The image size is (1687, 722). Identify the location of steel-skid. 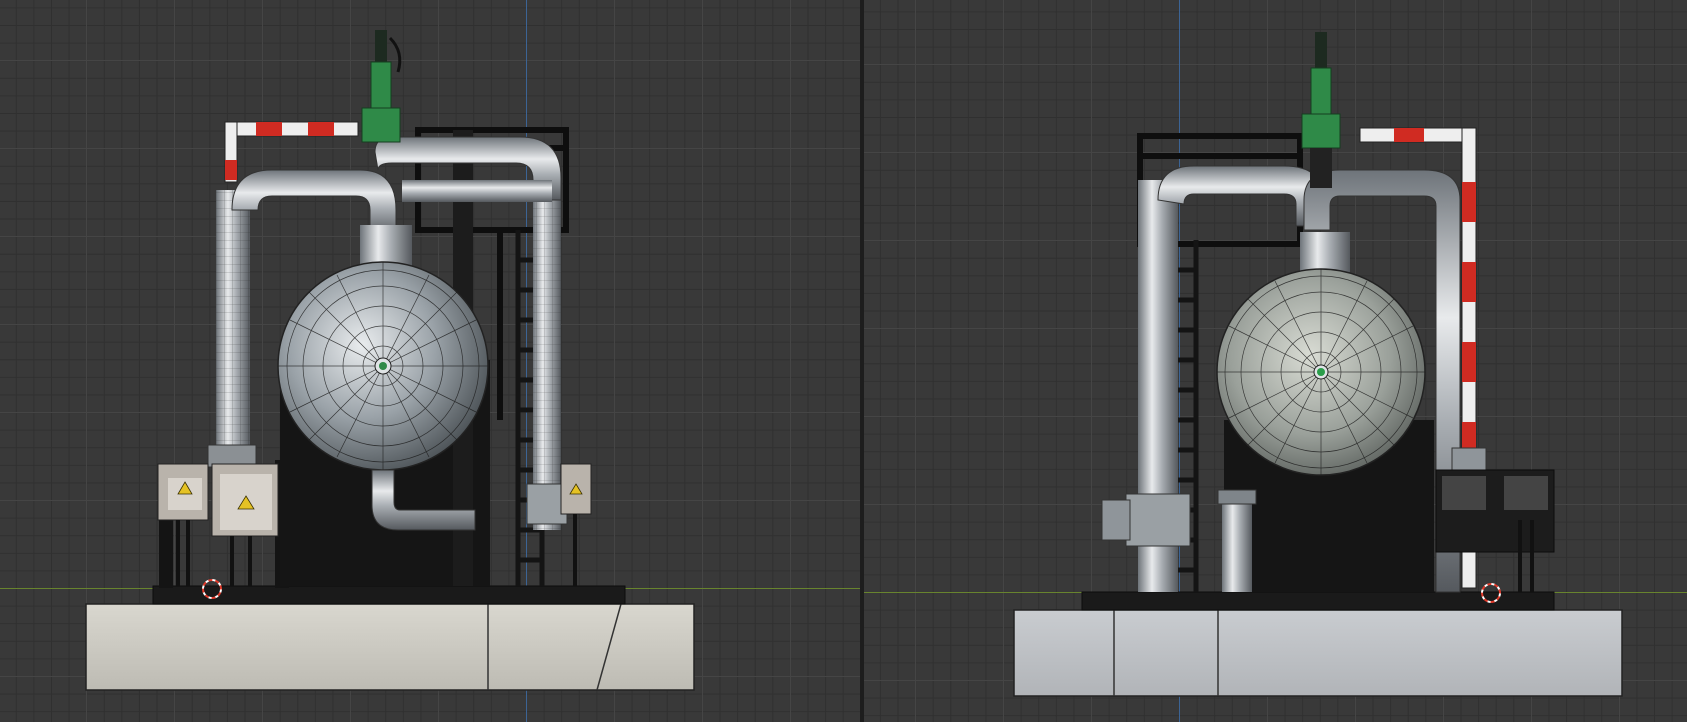
(1318, 601).